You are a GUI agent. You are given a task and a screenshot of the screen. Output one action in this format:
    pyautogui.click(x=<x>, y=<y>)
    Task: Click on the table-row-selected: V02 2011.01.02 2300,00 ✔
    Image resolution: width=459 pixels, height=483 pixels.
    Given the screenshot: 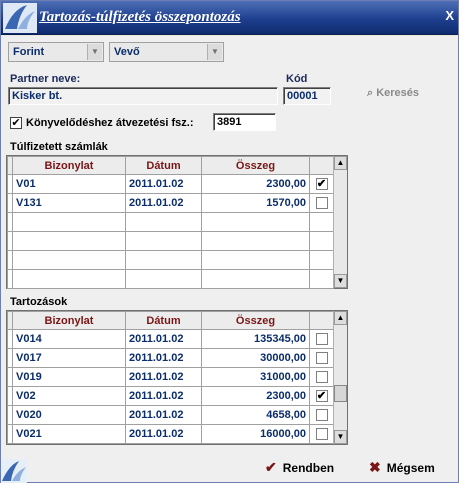 What is the action you would take?
    pyautogui.click(x=170, y=396)
    